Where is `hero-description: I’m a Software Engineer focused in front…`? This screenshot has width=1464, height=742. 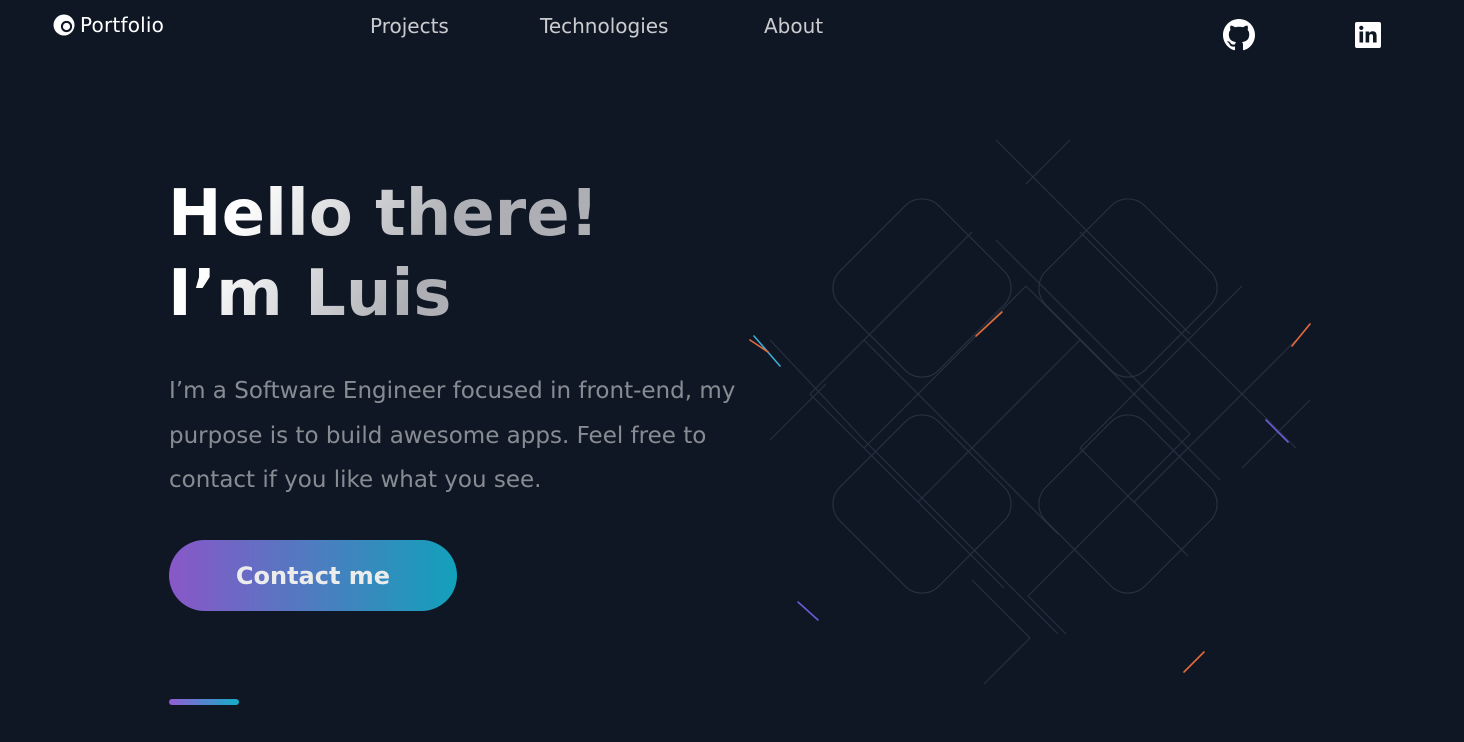 hero-description: I’m a Software Engineer focused in front… is located at coordinates (452, 435).